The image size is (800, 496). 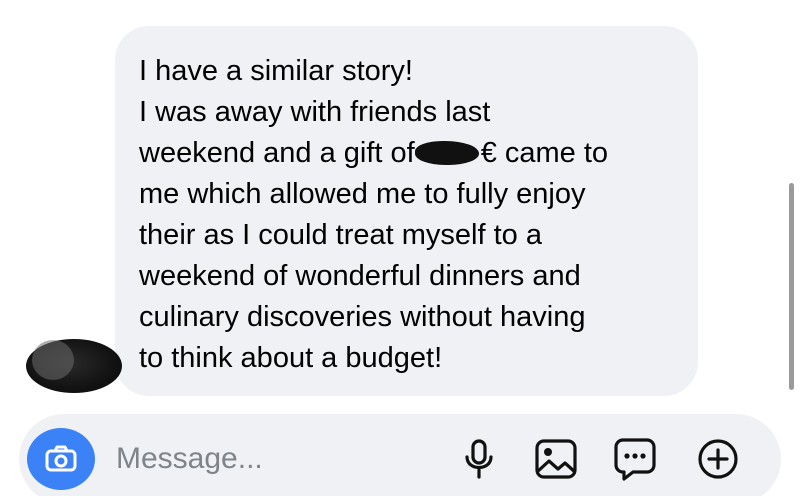 What do you see at coordinates (362, 317) in the screenshot?
I see `message-line: culinary discoveries without having` at bounding box center [362, 317].